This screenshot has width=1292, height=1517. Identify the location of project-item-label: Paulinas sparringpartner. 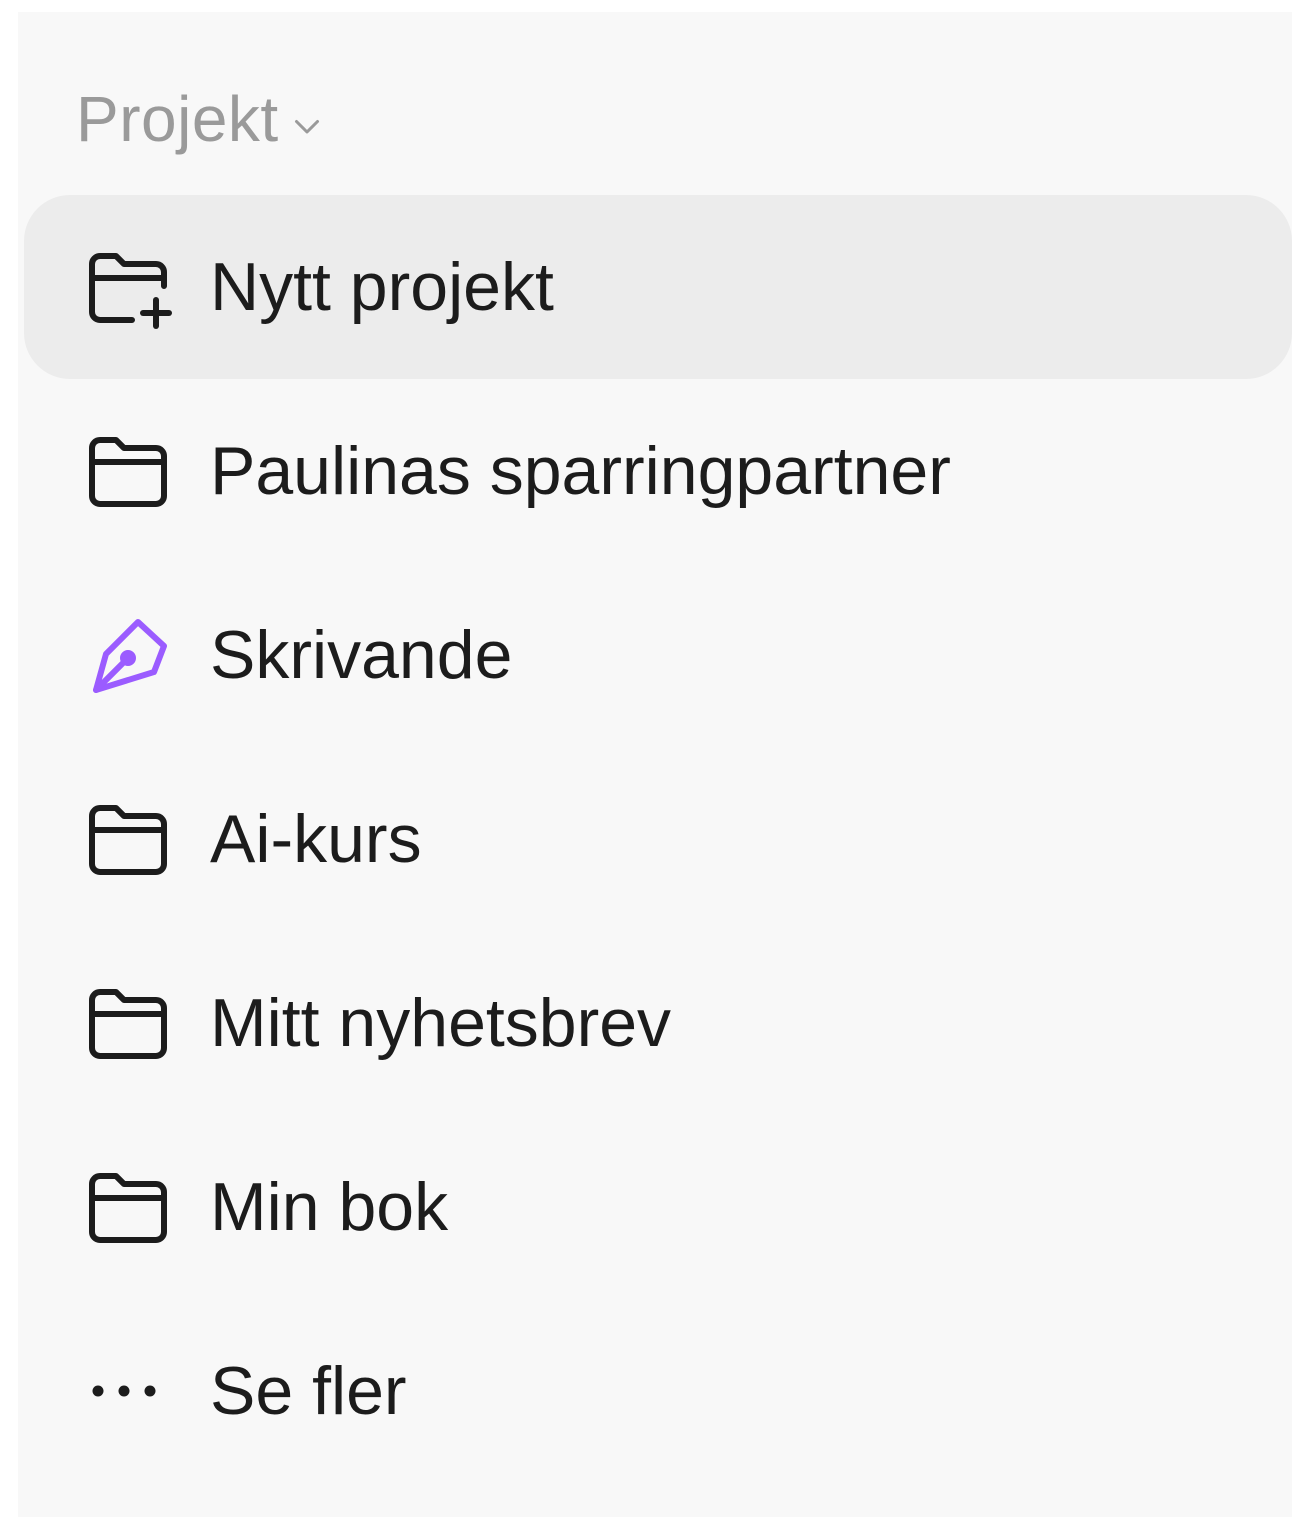
(580, 471).